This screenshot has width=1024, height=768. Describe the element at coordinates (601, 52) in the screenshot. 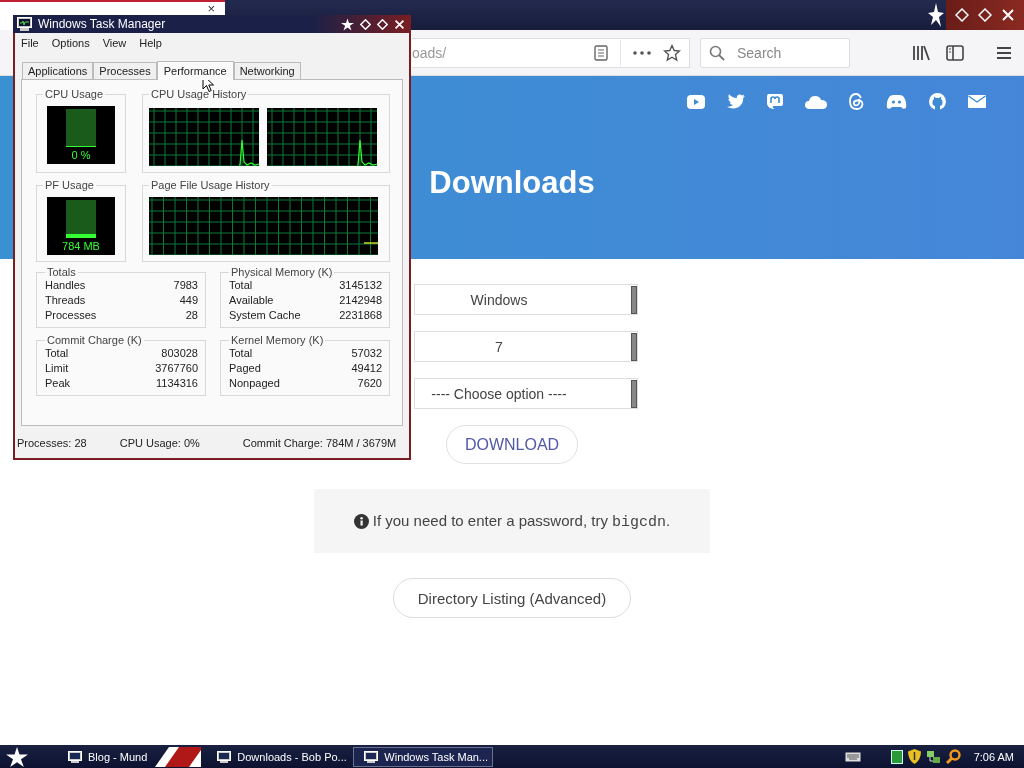

I see `reader-view-icon` at that location.